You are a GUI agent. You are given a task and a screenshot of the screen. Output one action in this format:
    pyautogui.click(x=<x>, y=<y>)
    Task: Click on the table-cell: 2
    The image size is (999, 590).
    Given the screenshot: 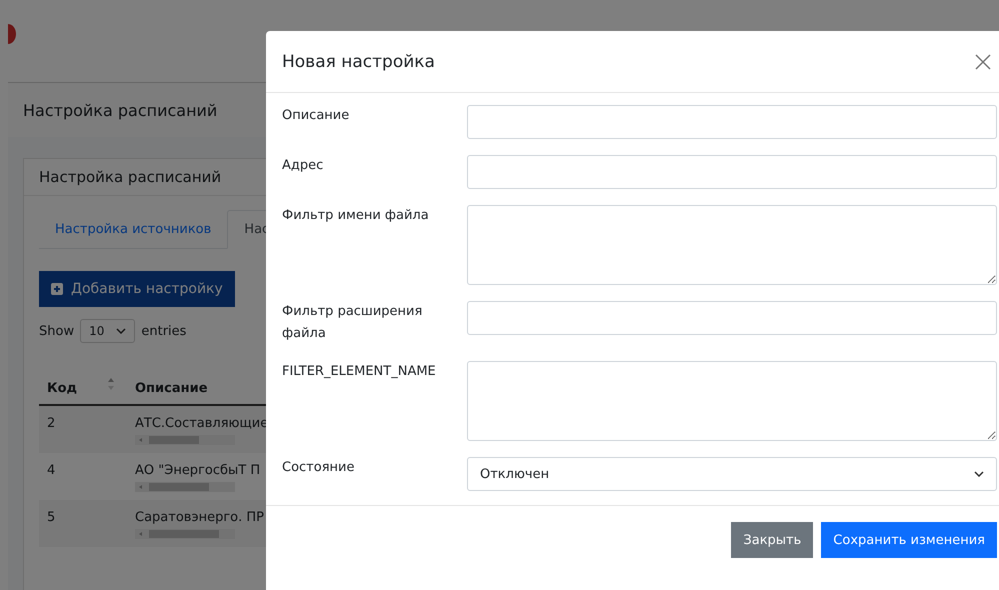 What is the action you would take?
    pyautogui.click(x=51, y=423)
    